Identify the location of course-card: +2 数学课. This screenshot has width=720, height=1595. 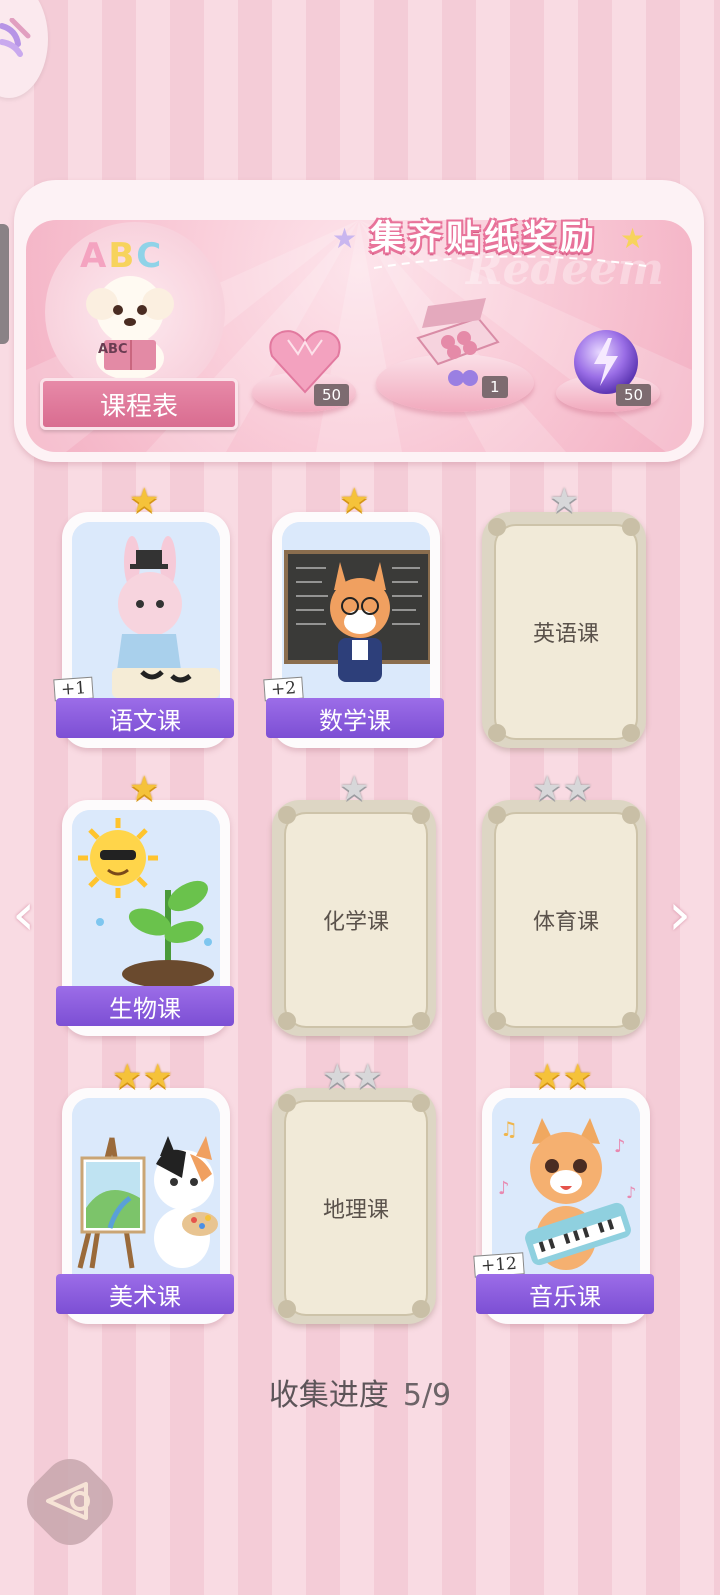
(353, 630).